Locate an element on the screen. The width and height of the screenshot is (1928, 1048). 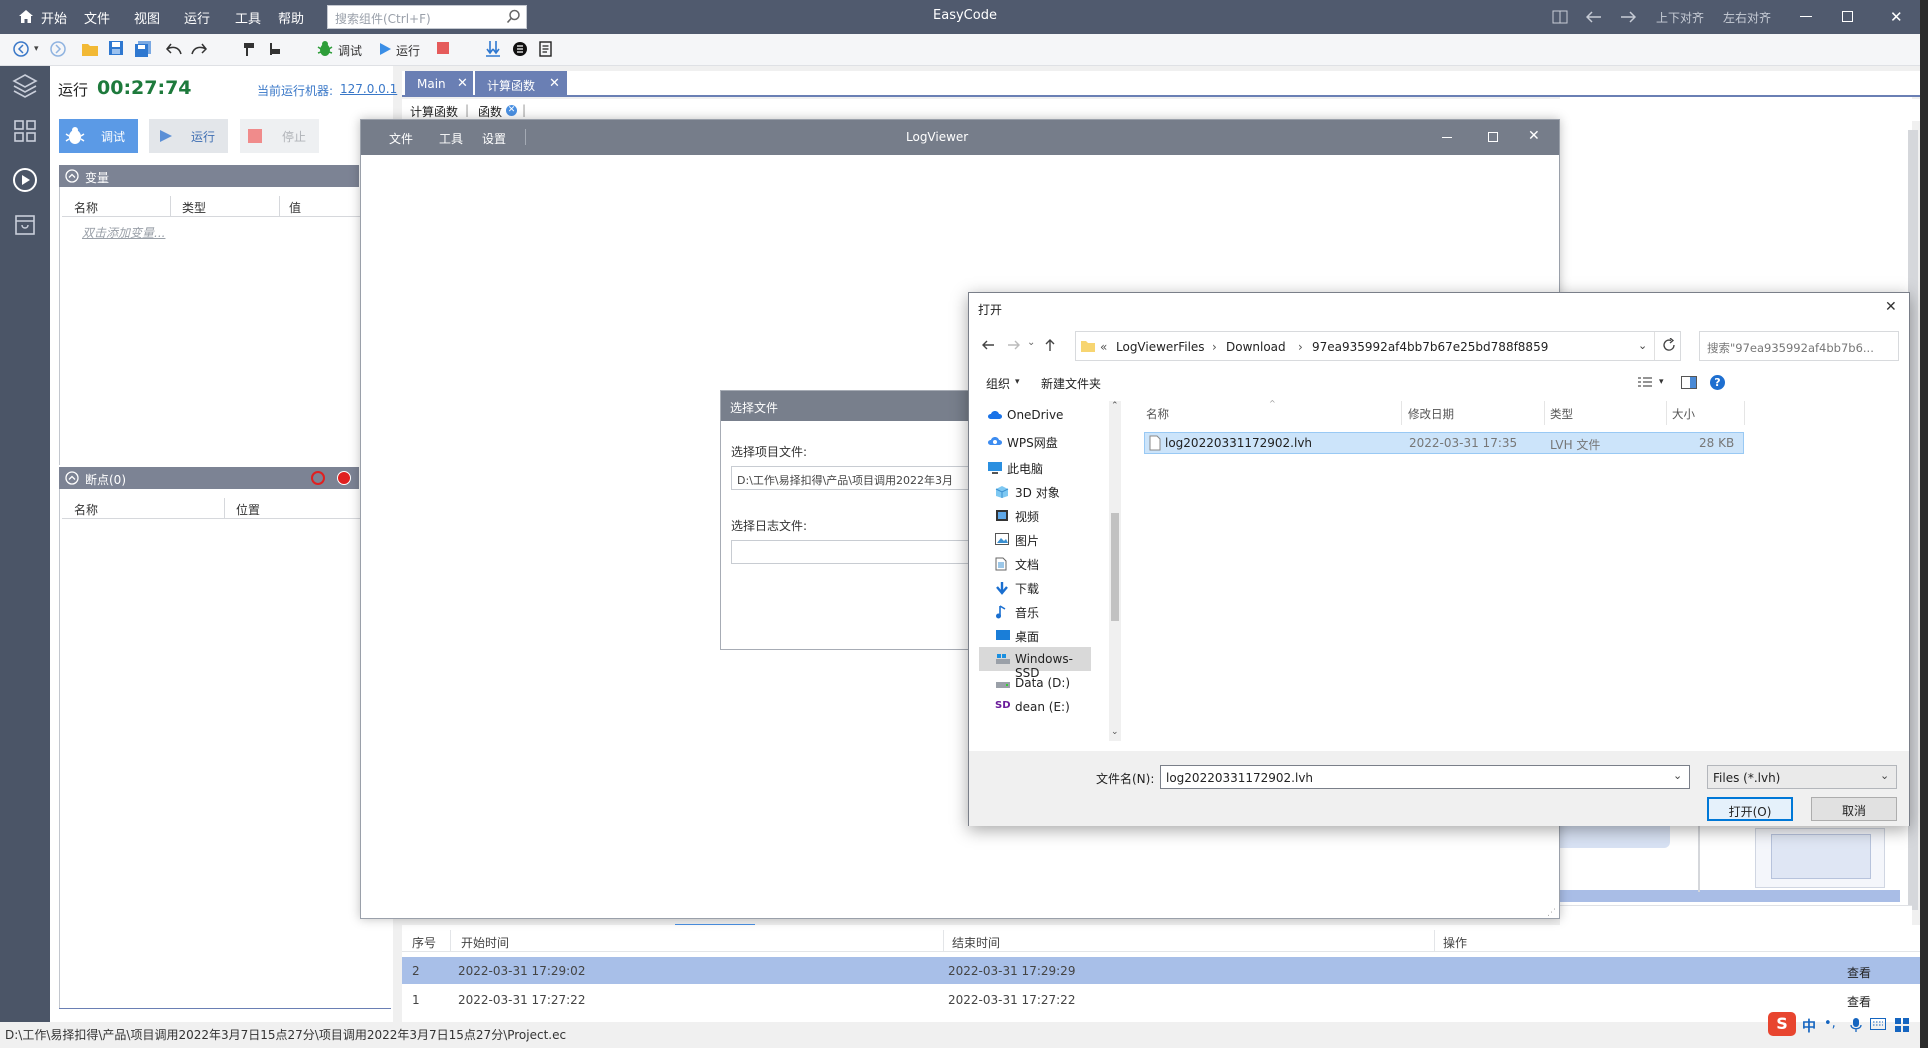
nav-item-dean-e: SD dean (E:) is located at coordinates (1035, 707).